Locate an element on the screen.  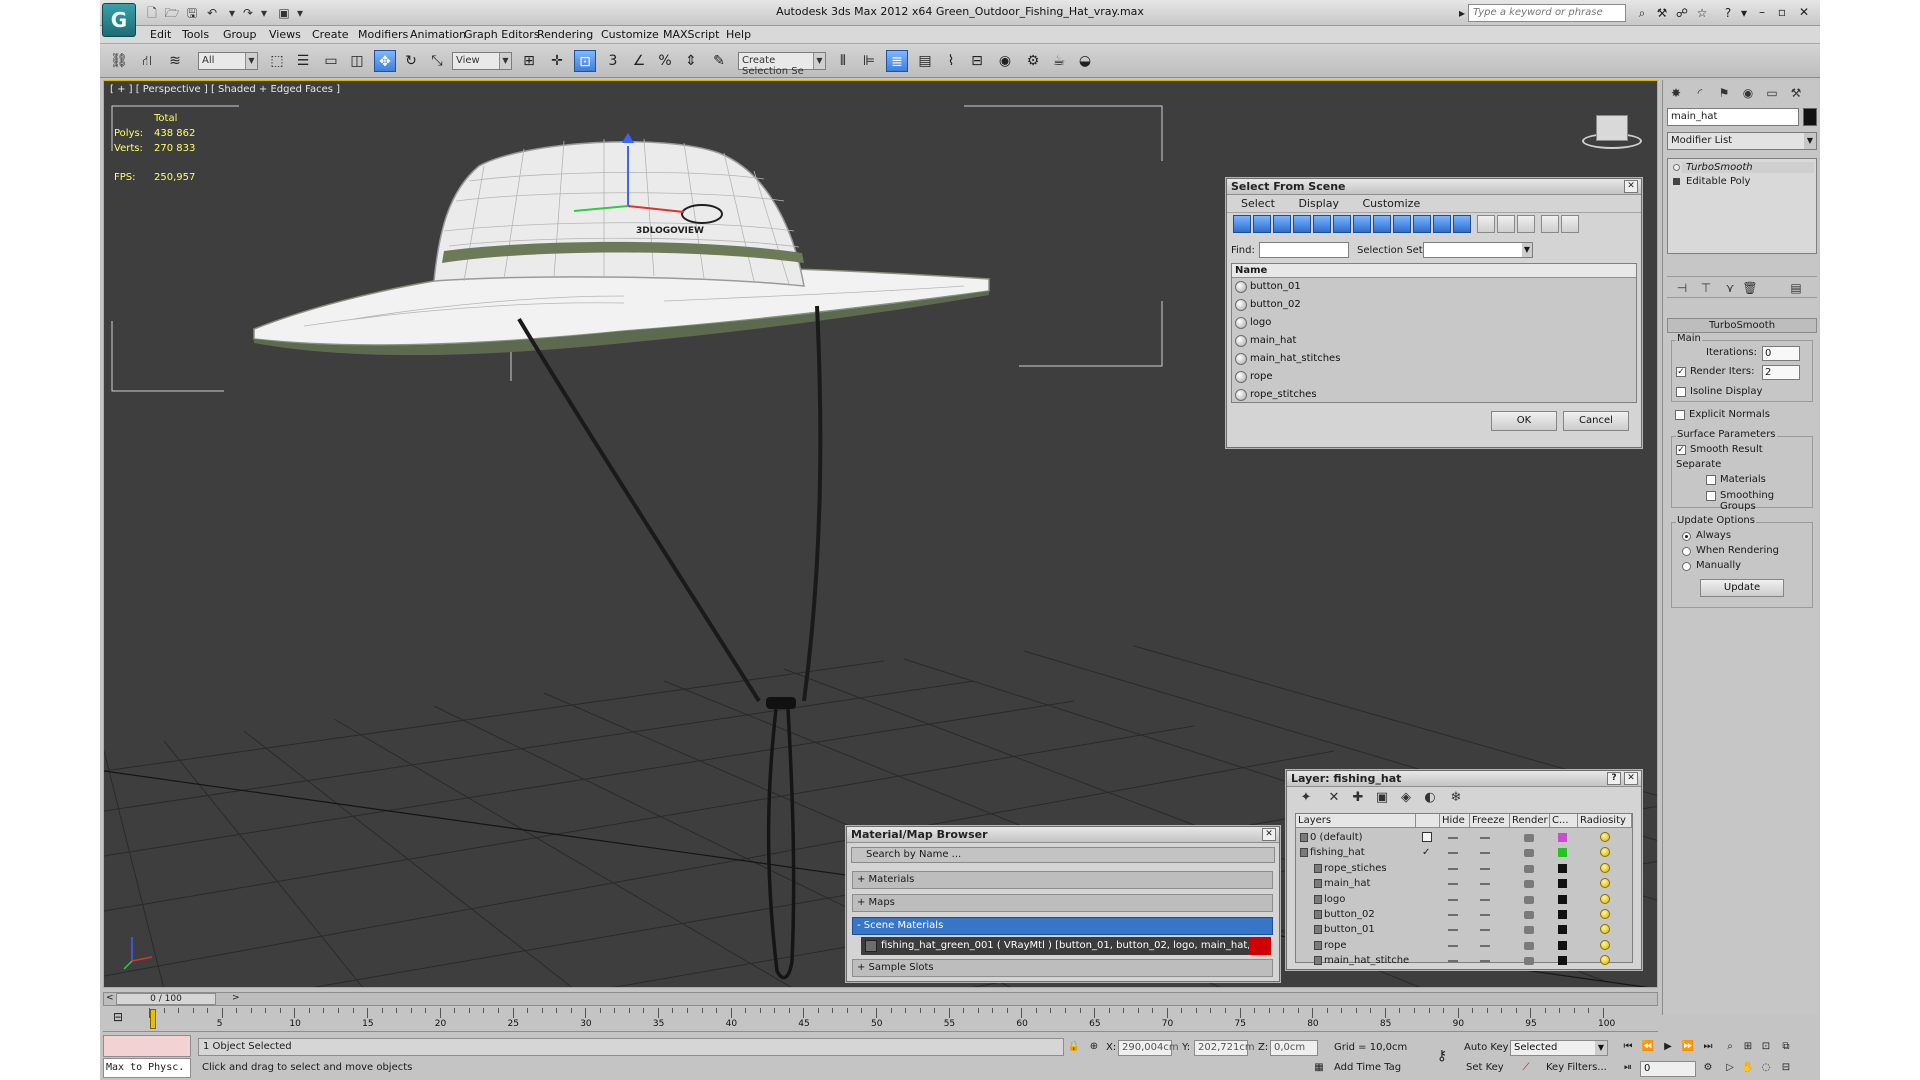
display-lights-icon is located at coordinates (1282, 224).